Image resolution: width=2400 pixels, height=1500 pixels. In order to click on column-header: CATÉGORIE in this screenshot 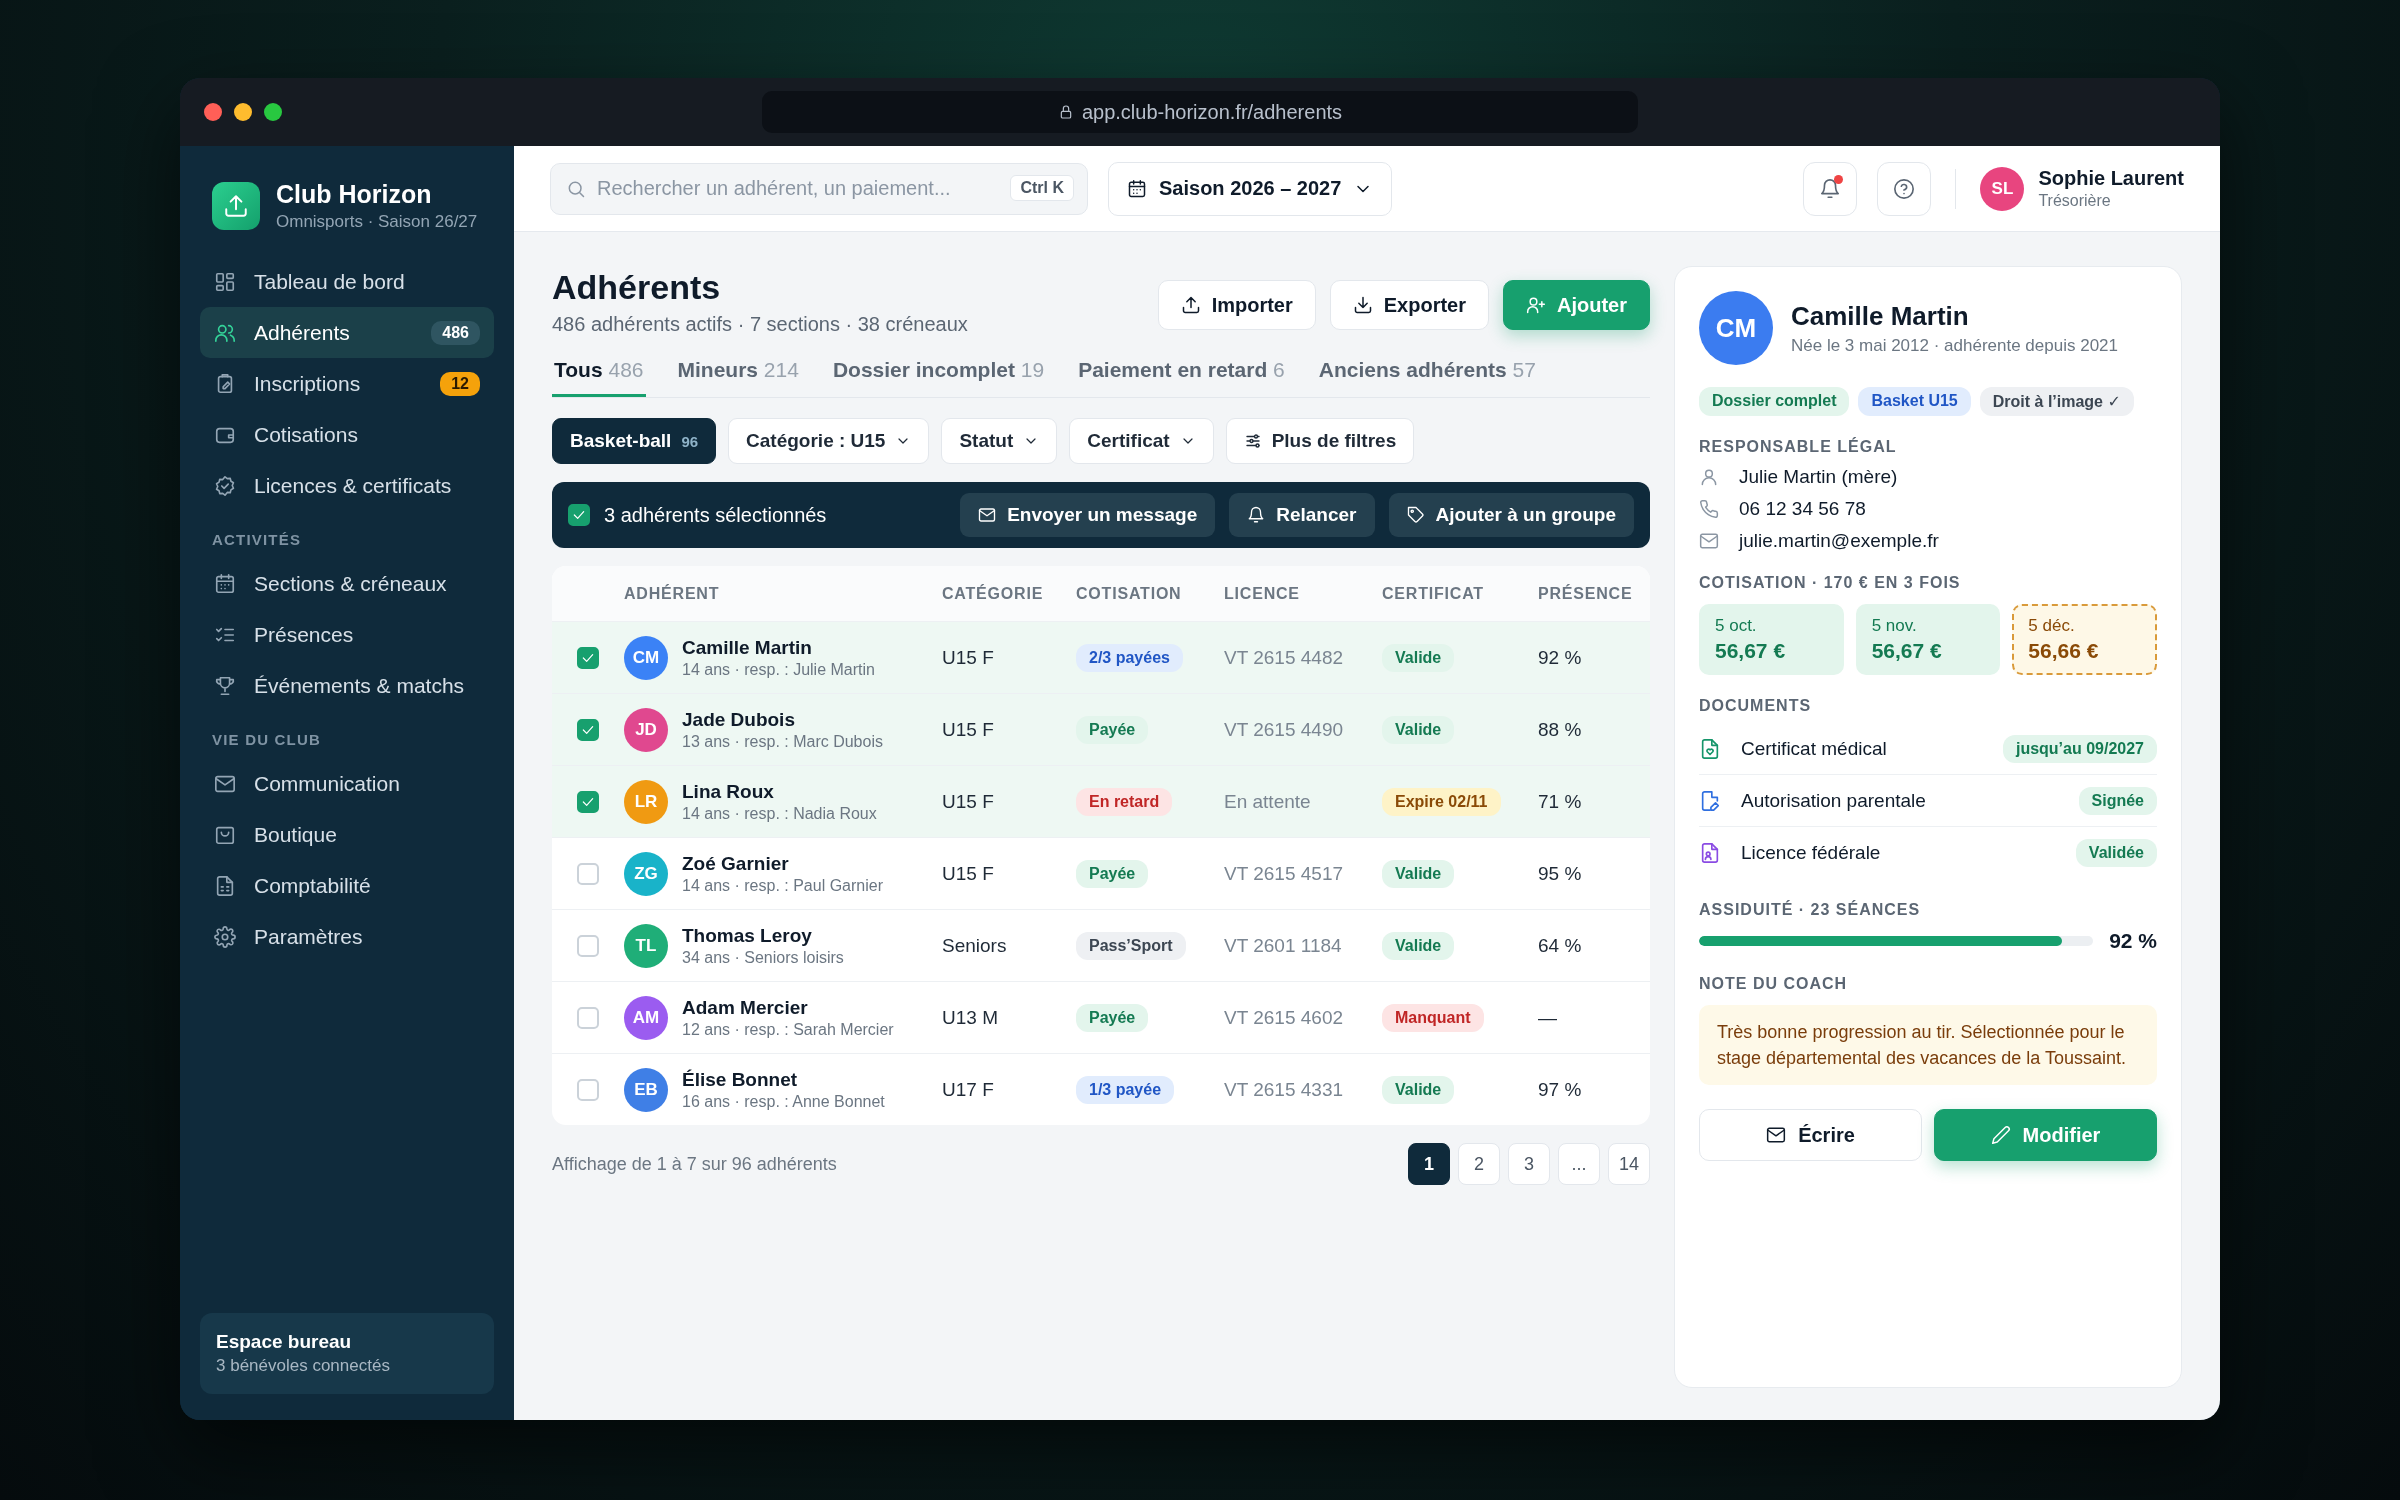, I will do `click(1009, 593)`.